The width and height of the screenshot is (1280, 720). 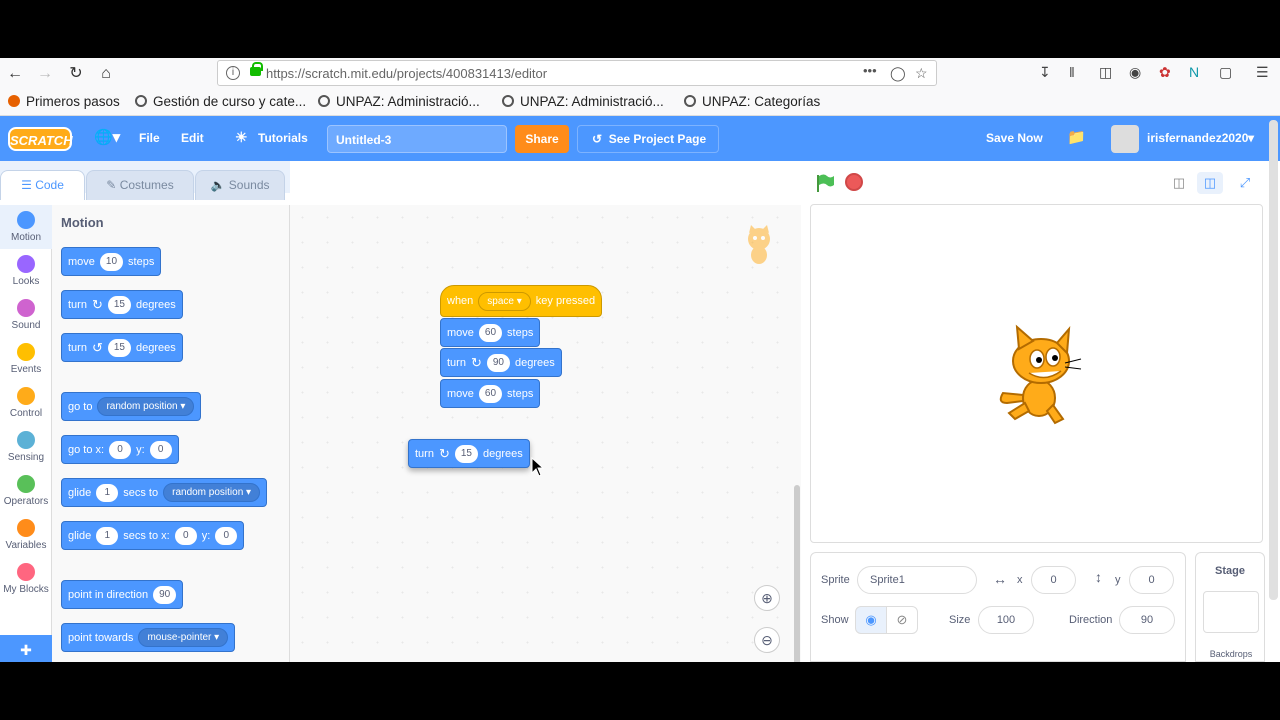 I want to click on chevron-down-icon: ▾, so click(x=1251, y=138).